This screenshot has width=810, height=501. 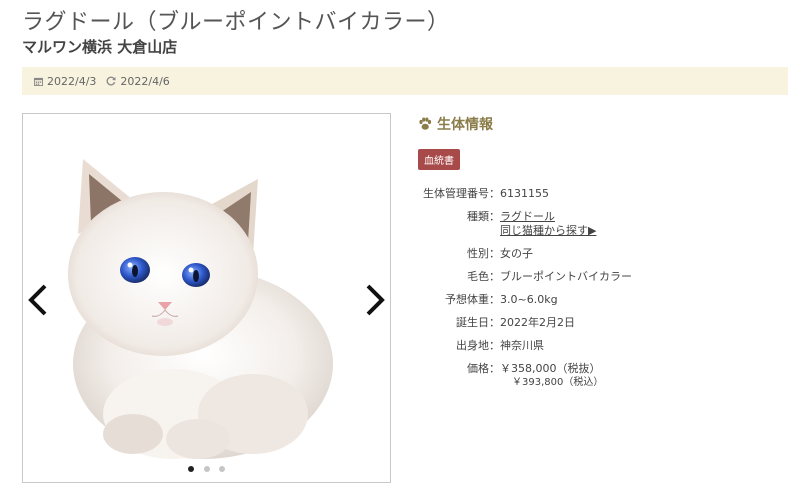 I want to click on price-excl-tax: ￥358,000（税抜）, so click(x=550, y=368).